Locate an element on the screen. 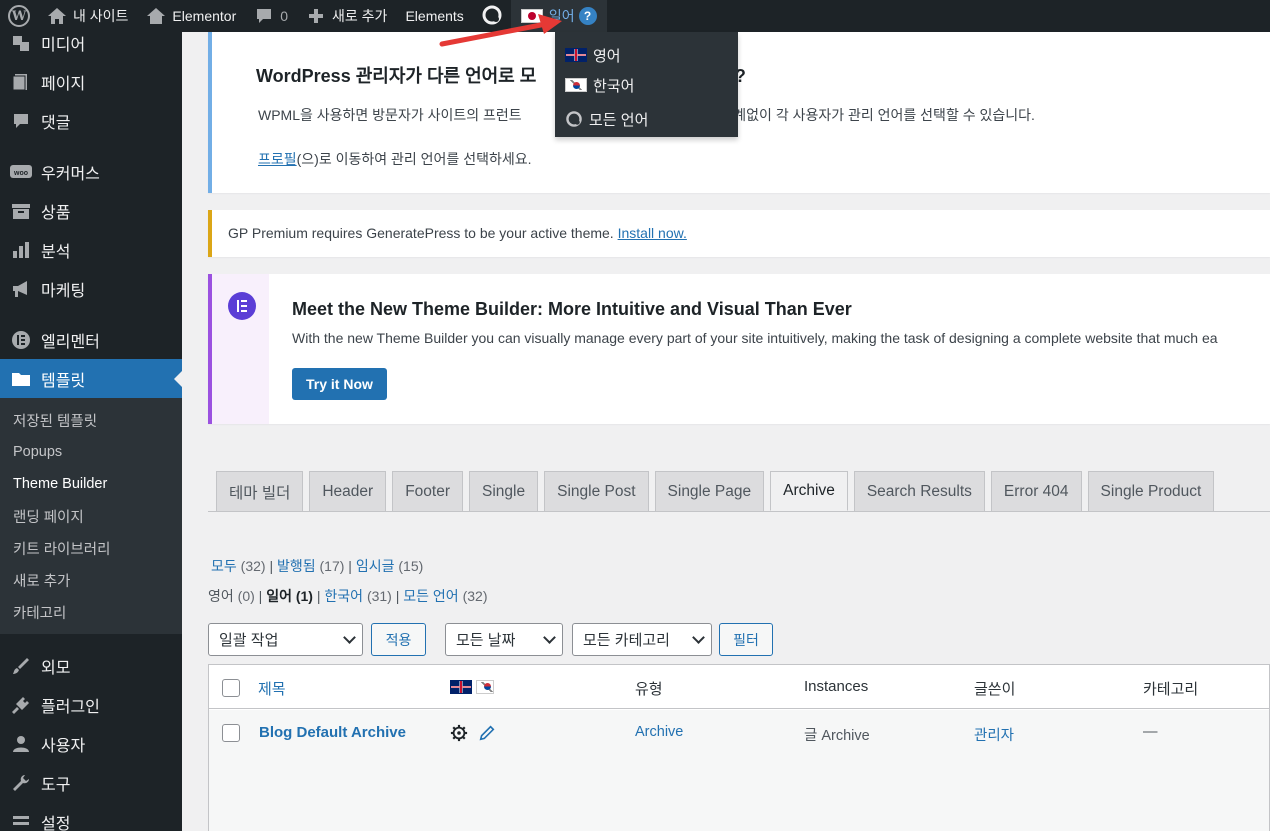  lang-option-all: 모든 언어 is located at coordinates (646, 119).